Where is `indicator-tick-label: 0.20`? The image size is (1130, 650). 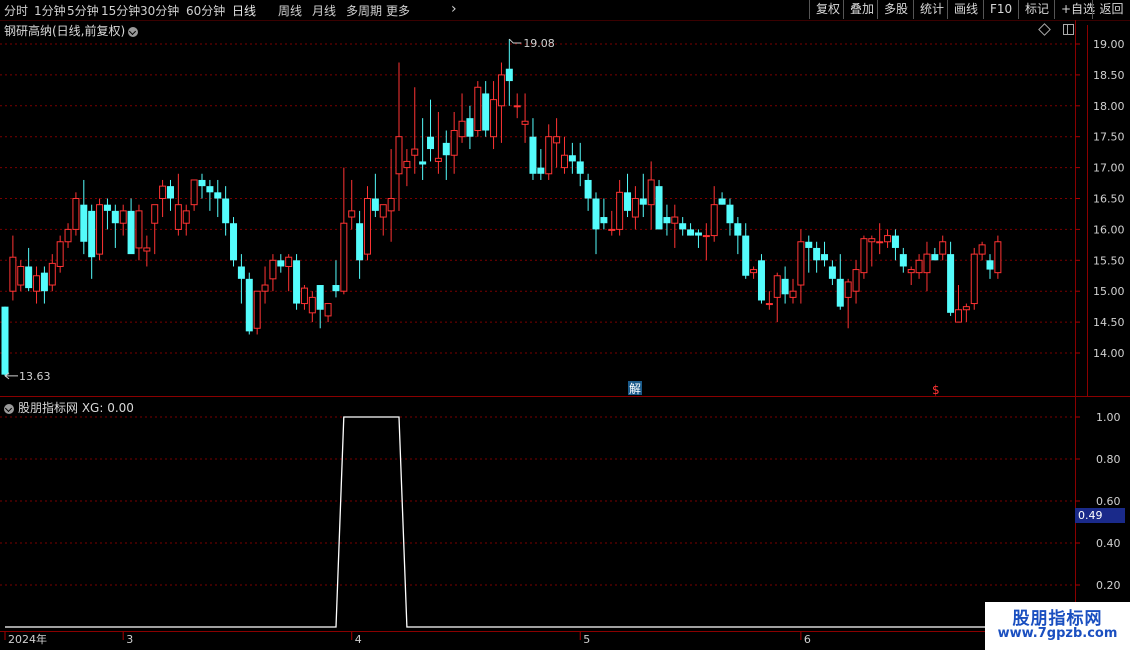 indicator-tick-label: 0.20 is located at coordinates (1108, 585).